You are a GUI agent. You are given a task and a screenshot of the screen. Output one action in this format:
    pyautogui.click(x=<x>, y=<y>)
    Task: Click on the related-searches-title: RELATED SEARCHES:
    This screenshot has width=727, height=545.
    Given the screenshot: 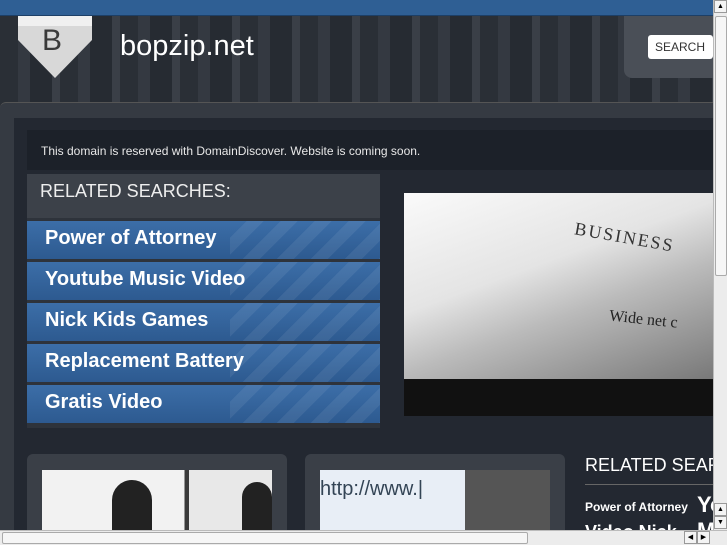 What is the action you would take?
    pyautogui.click(x=203, y=196)
    